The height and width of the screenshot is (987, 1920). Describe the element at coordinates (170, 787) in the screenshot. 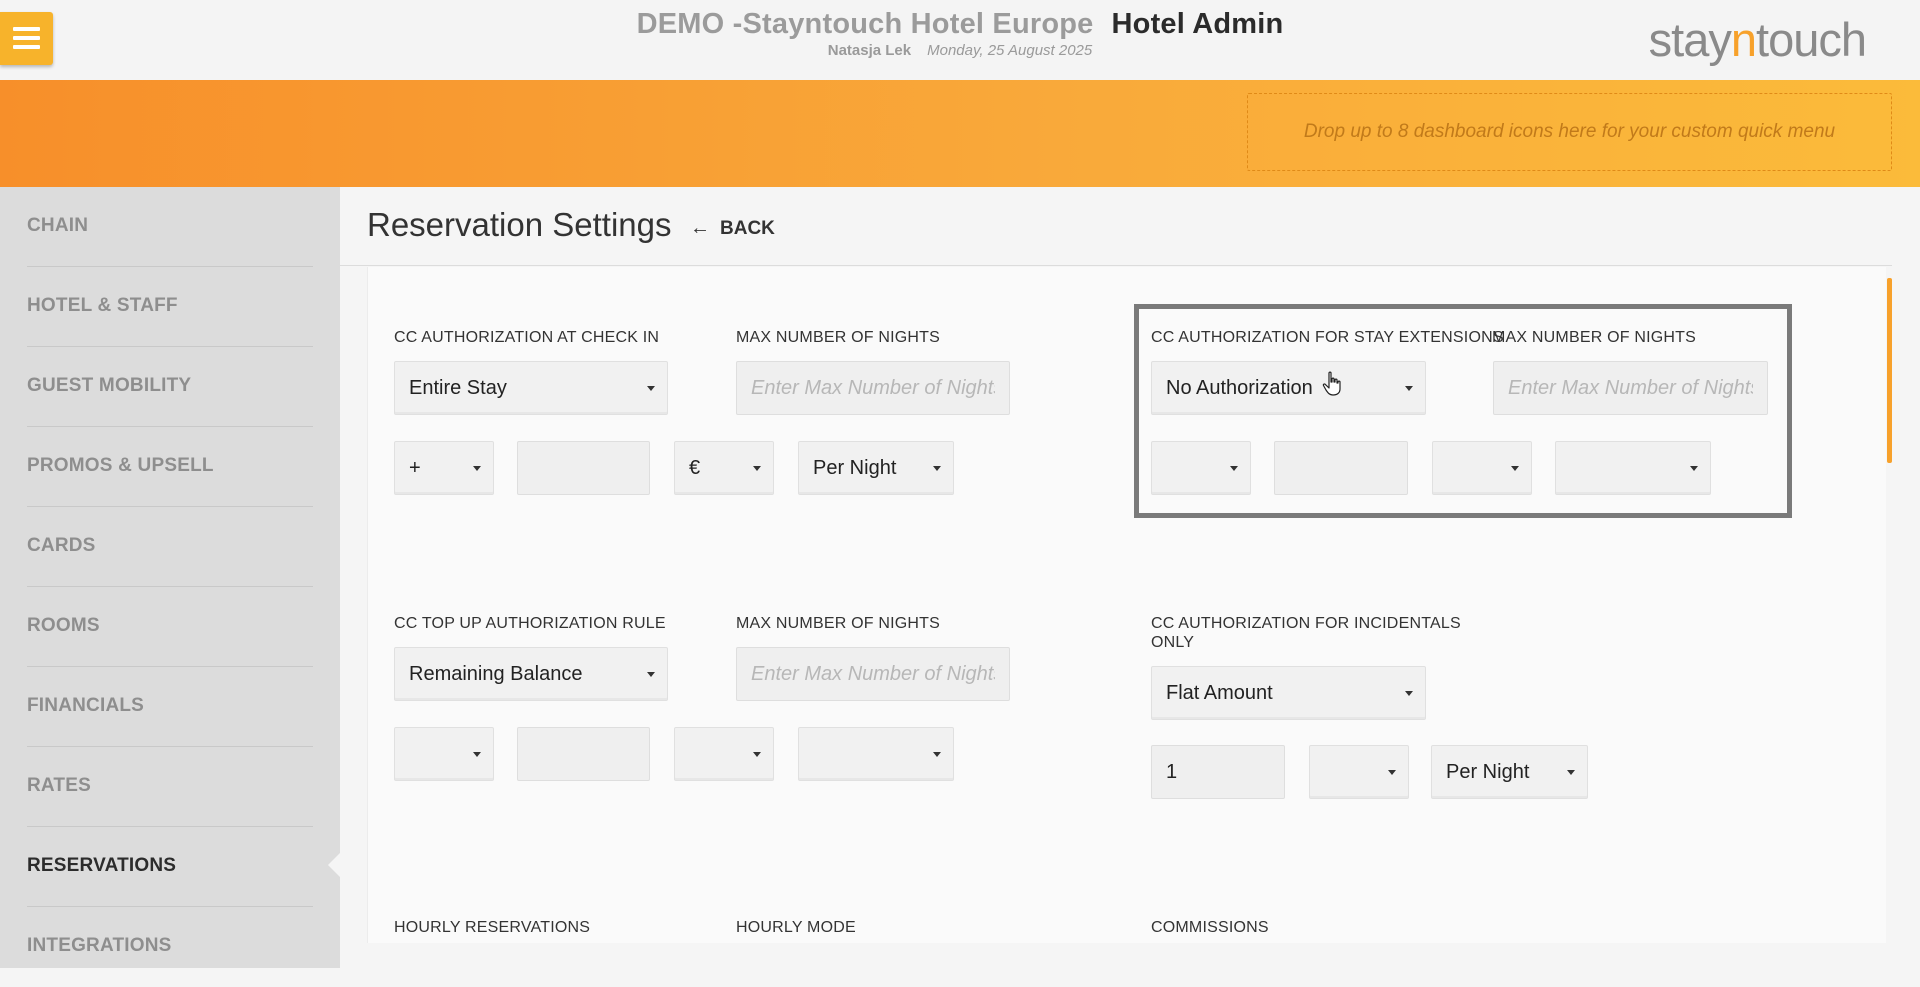

I see `sidebar-item-rates: RATES` at that location.